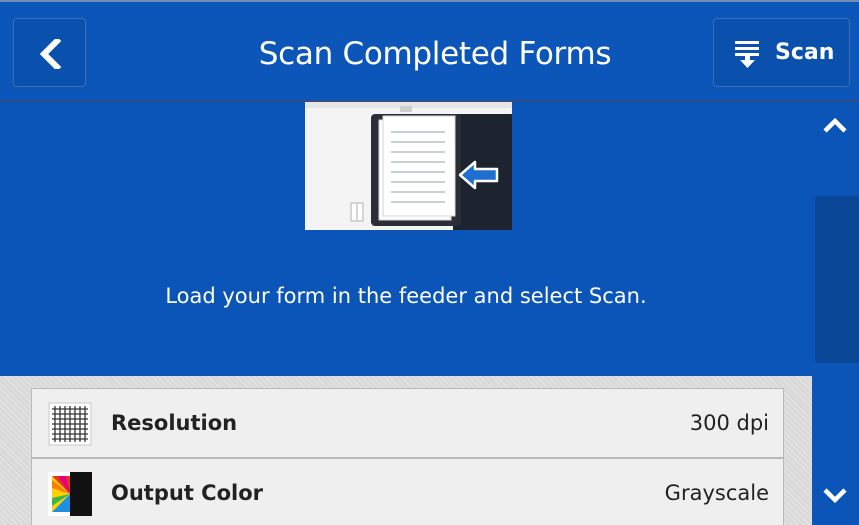  What do you see at coordinates (187, 493) in the screenshot?
I see `setting-label-output-color: Output Color` at bounding box center [187, 493].